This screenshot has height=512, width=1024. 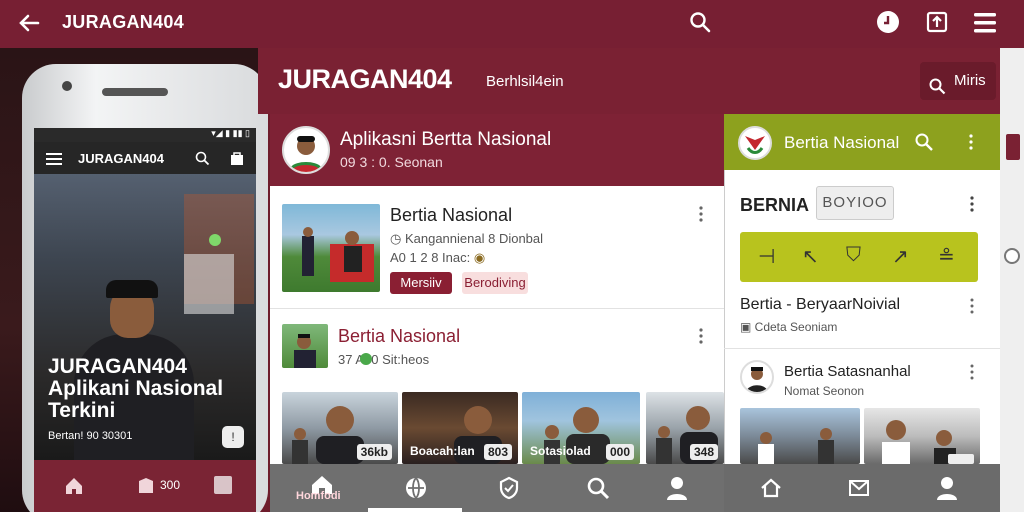 I want to click on search-button: Miris, so click(x=958, y=81).